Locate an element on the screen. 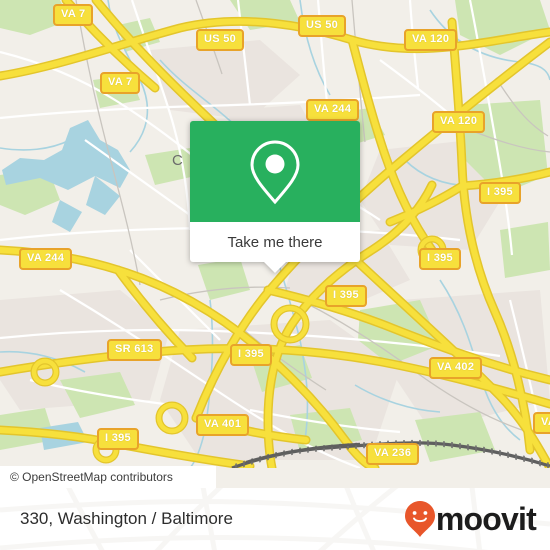 The height and width of the screenshot is (550, 550). moovit-wordmark: moovit is located at coordinates (486, 519).